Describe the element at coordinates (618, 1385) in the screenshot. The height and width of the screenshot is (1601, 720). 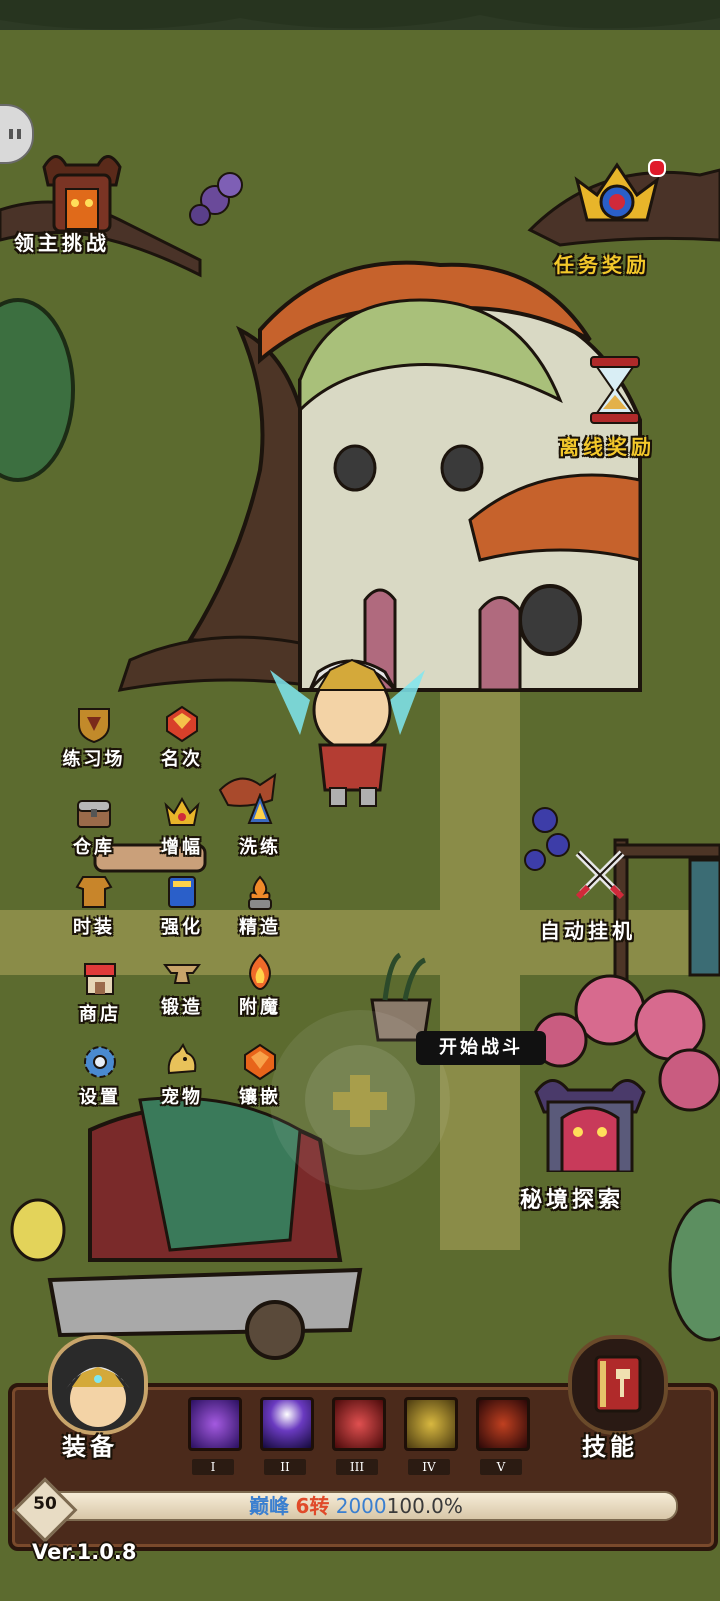
I see `spellbook-icon` at that location.